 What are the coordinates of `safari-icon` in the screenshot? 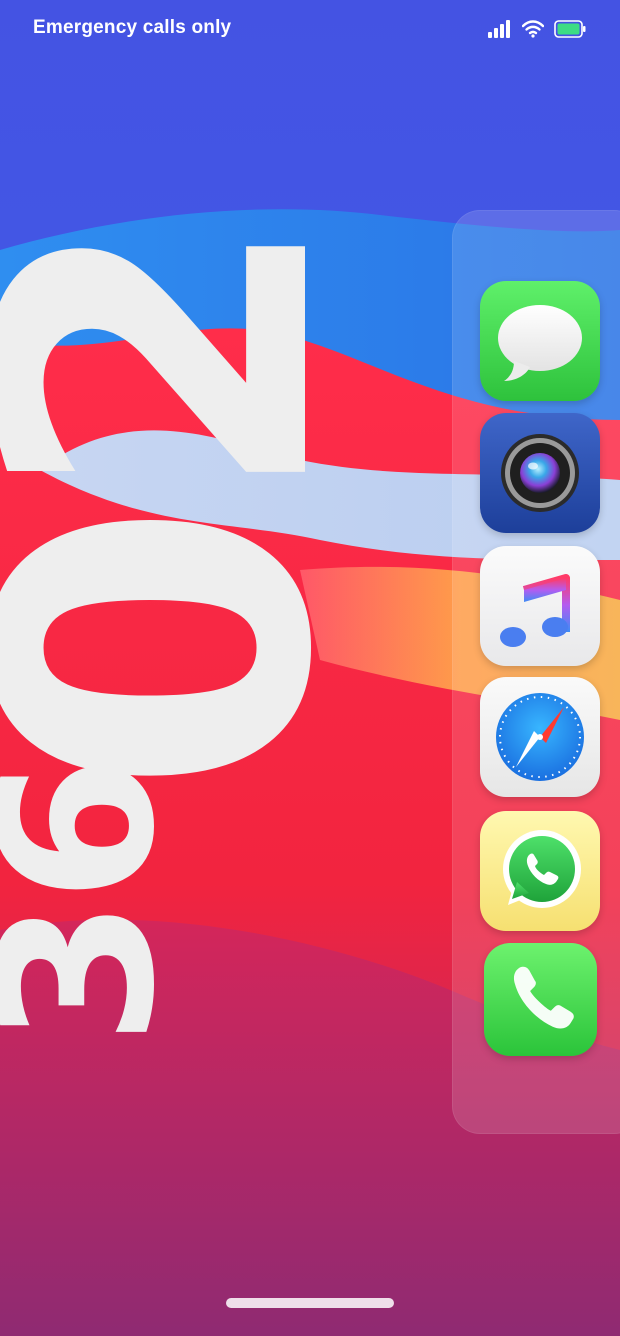 It's located at (540, 737).